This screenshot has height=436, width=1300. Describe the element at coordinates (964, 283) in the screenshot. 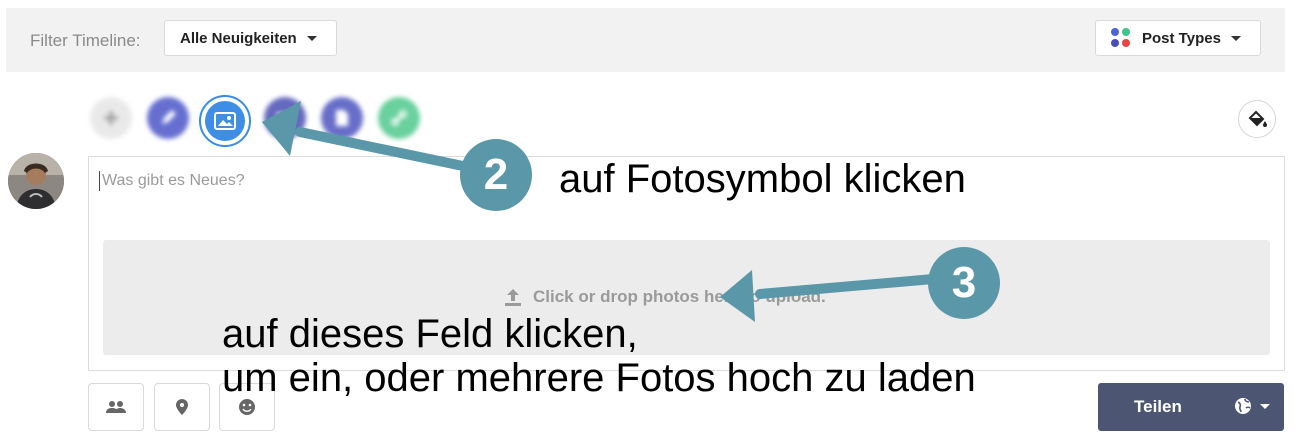

I see `step-3-badge: 3` at that location.